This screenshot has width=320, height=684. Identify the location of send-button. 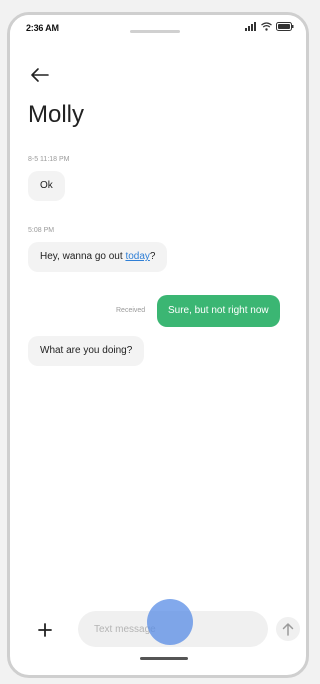
(288, 629).